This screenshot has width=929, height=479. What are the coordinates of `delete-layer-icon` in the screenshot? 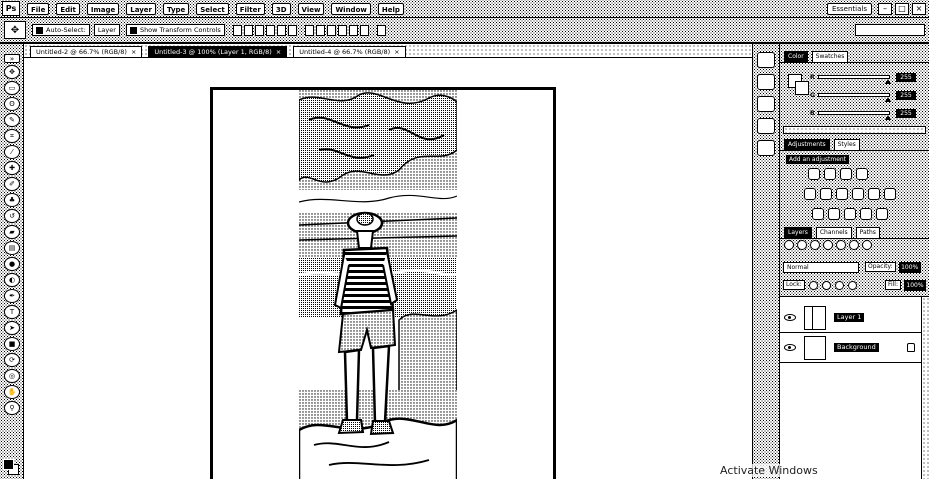 It's located at (867, 245).